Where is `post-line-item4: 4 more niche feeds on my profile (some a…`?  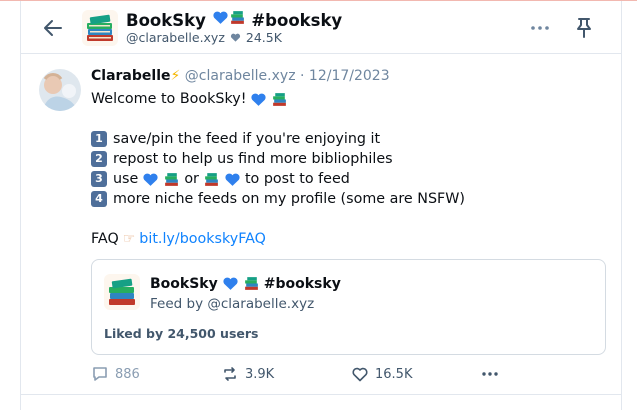
post-line-item4: 4 more niche feeds on my profile (some a… is located at coordinates (351, 199).